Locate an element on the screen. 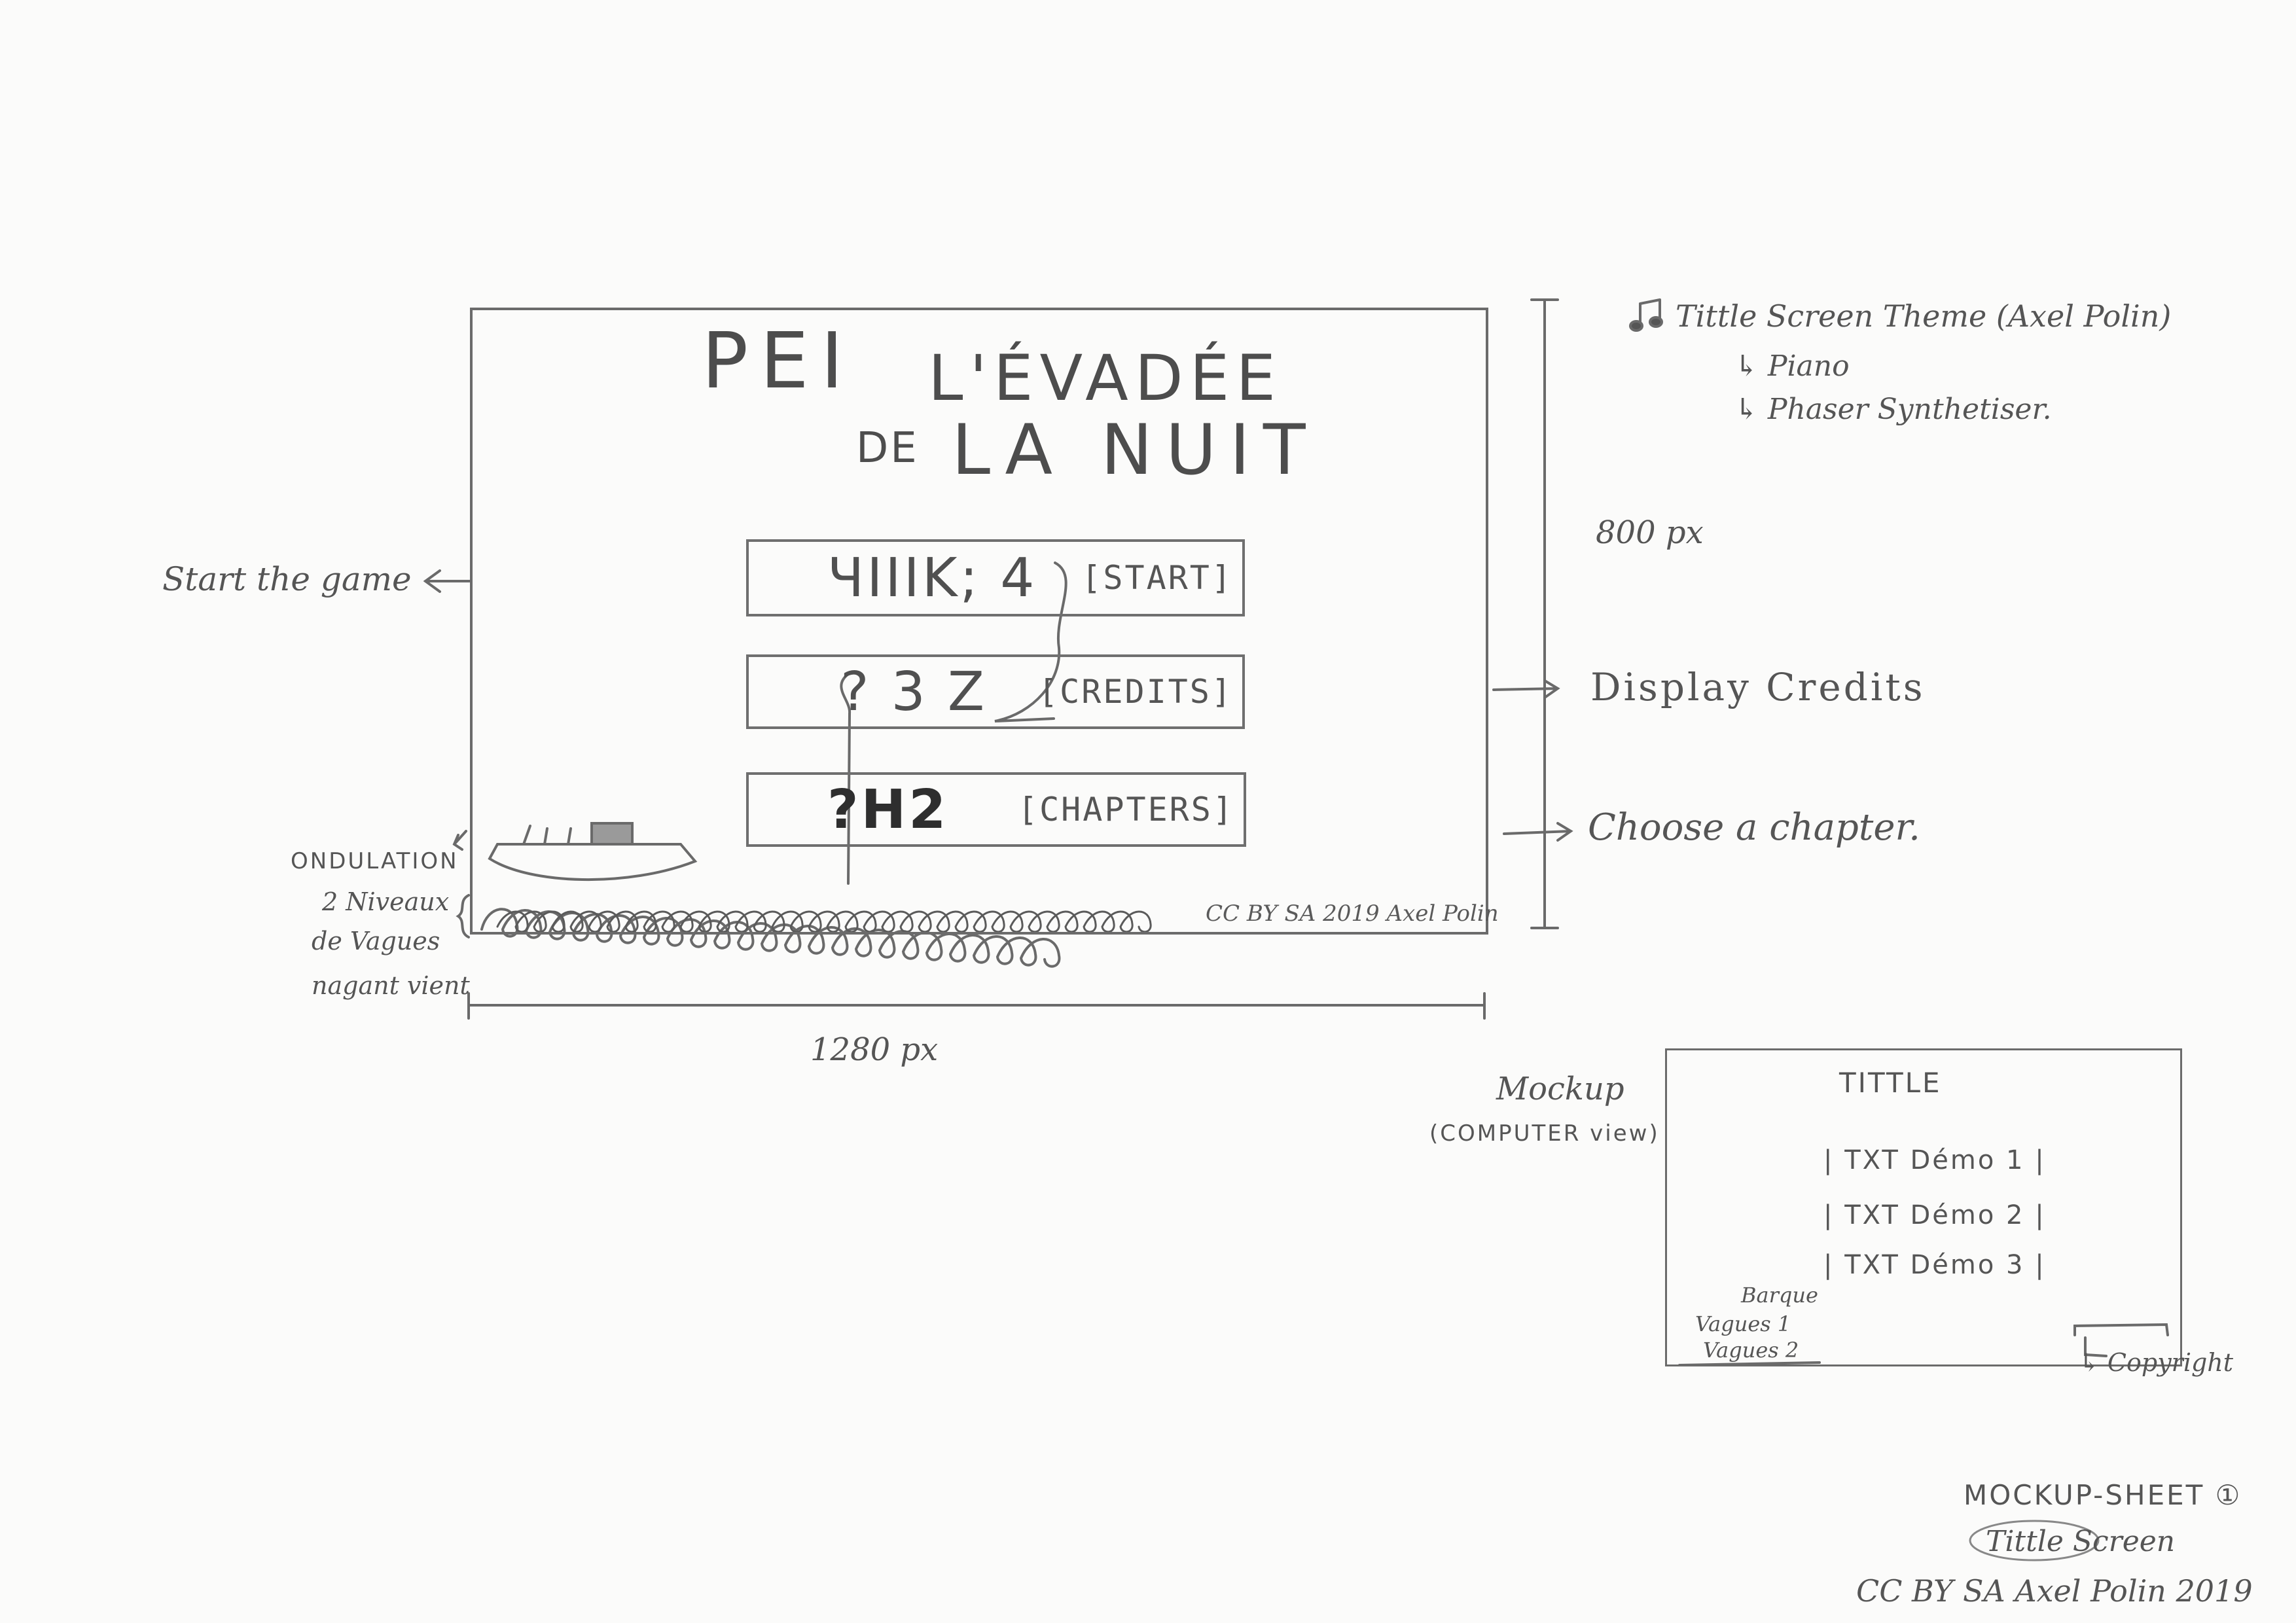  mini-mockup-wave1-label: Vagues 1 is located at coordinates (1743, 1323).